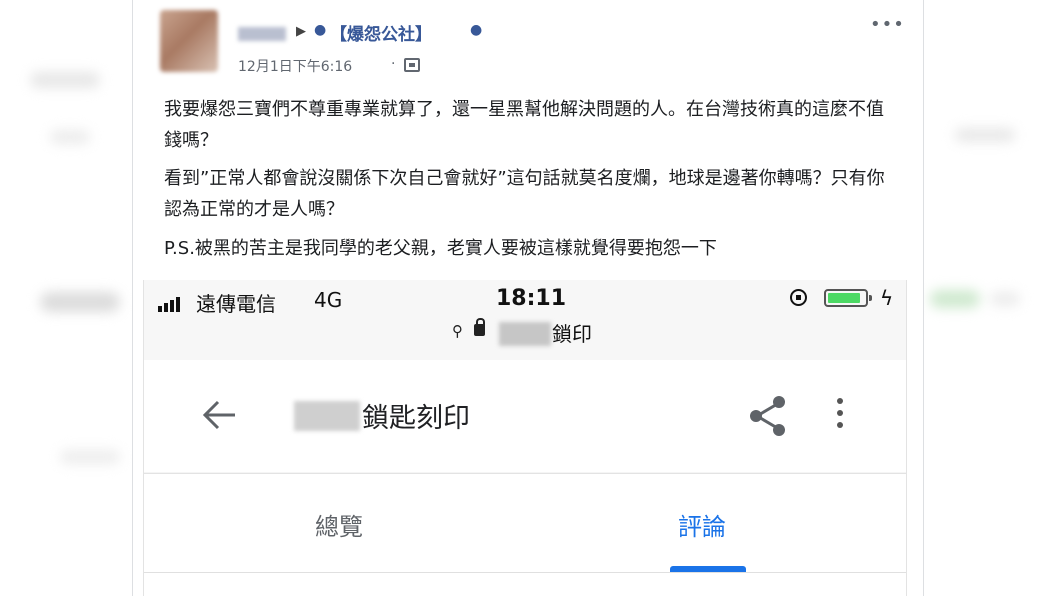  I want to click on tab-reviews: 評論, so click(702, 524).